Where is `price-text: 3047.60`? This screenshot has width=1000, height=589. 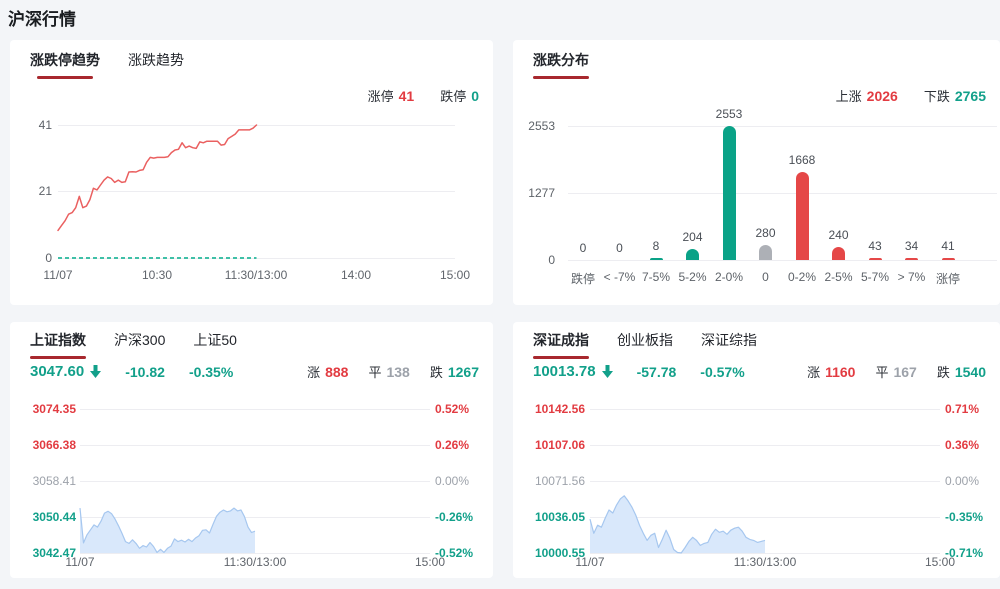 price-text: 3047.60 is located at coordinates (57, 371).